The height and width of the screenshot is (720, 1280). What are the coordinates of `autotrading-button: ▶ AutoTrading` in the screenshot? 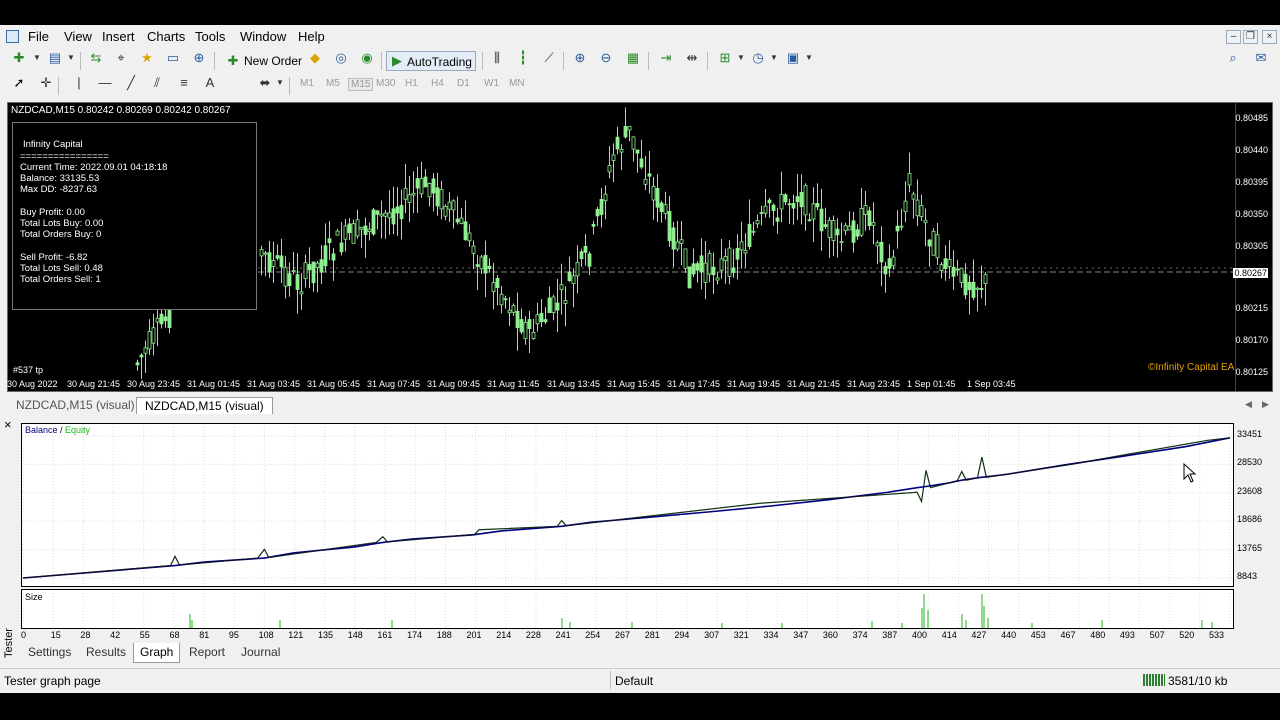 It's located at (431, 61).